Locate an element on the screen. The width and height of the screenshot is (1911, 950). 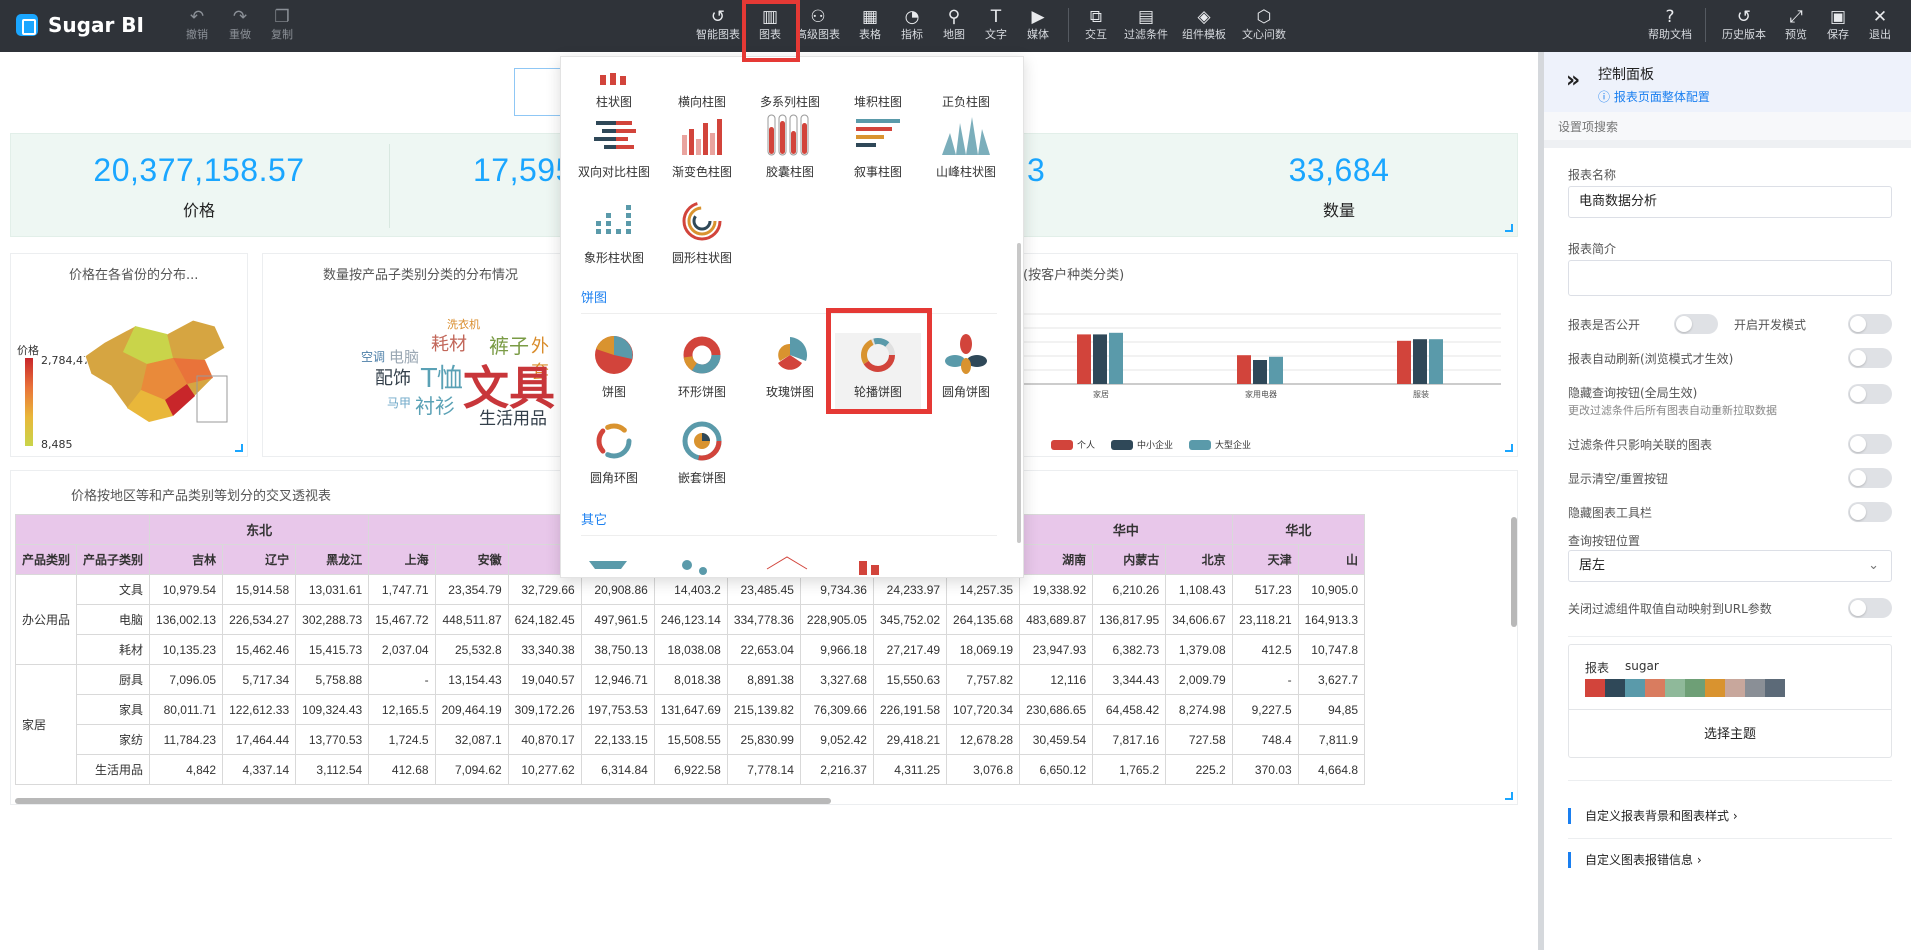
chart-option-horizontal-bar: 横向柱图 is located at coordinates (702, 88).